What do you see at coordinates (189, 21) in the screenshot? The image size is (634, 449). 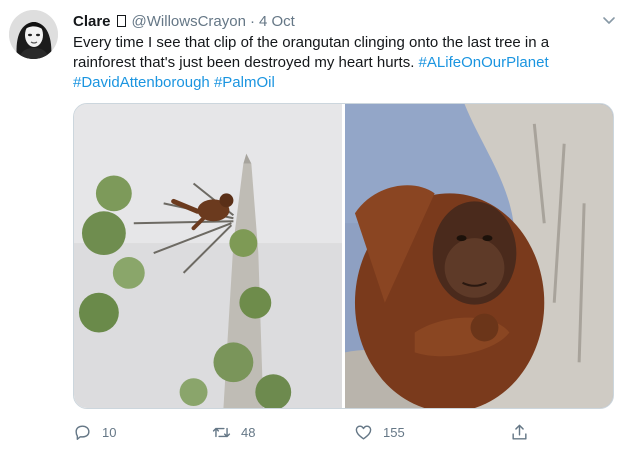 I see `author-handle: @WillowsCrayon` at bounding box center [189, 21].